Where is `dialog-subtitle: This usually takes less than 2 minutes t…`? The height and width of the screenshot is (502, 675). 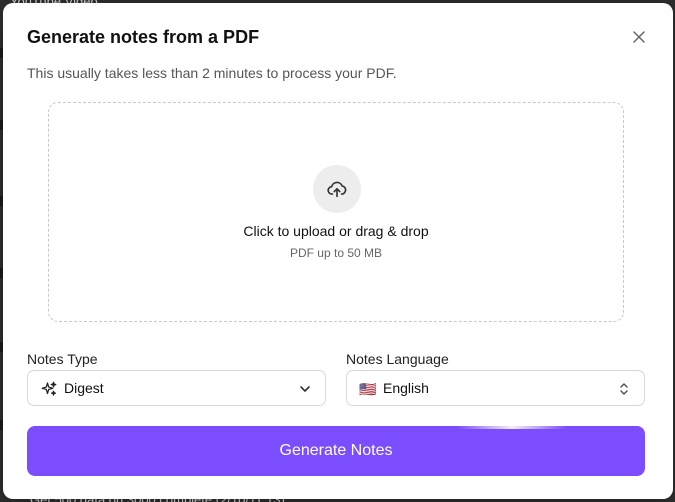
dialog-subtitle: This usually takes less than 2 minutes t… is located at coordinates (212, 73).